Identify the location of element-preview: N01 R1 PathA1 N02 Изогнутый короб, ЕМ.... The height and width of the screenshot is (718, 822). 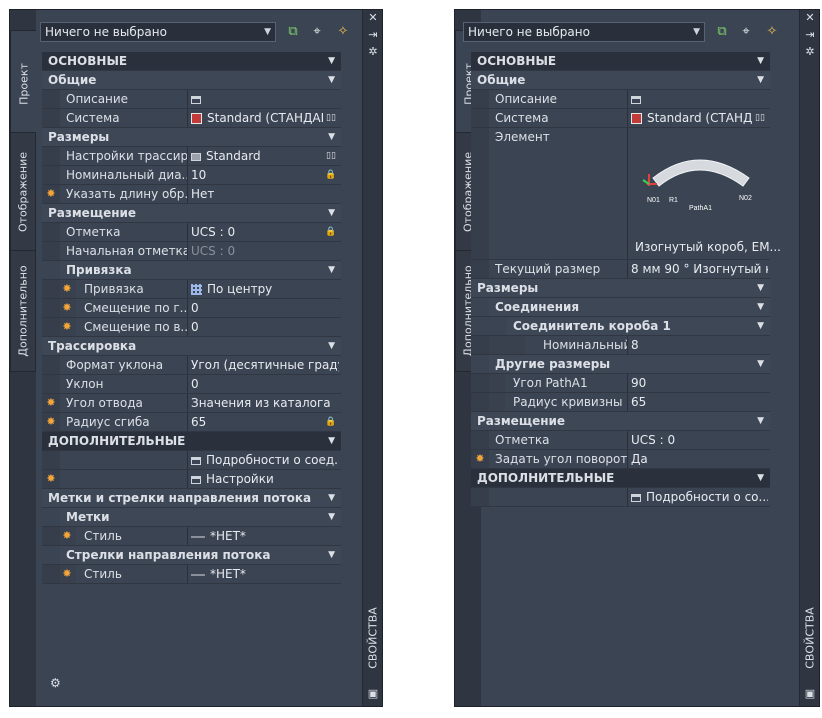
(706, 194).